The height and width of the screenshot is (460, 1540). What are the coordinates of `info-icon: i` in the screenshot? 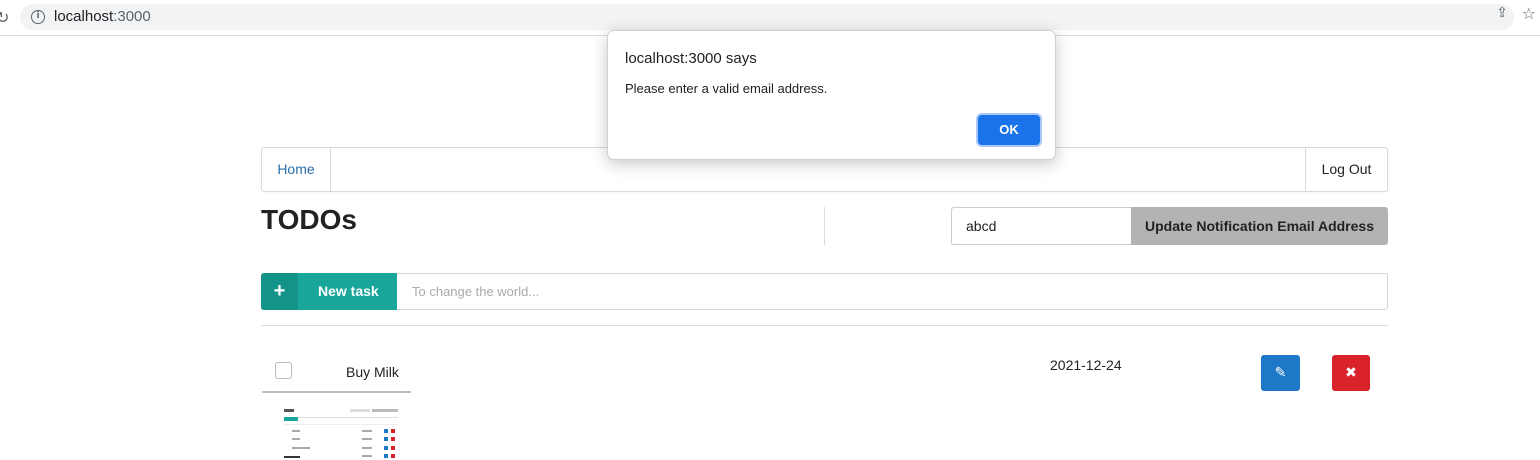 It's located at (38, 17).